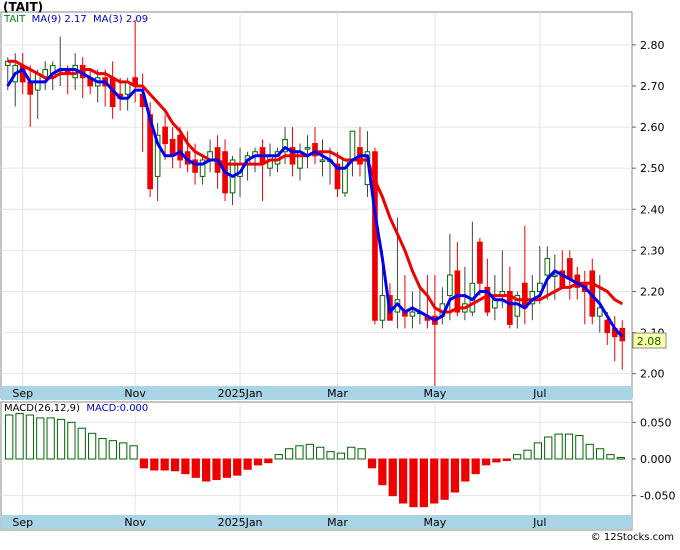 Image resolution: width=680 pixels, height=550 pixels. What do you see at coordinates (137, 19) in the screenshot?
I see `legend-ma-short-value: 2.09` at bounding box center [137, 19].